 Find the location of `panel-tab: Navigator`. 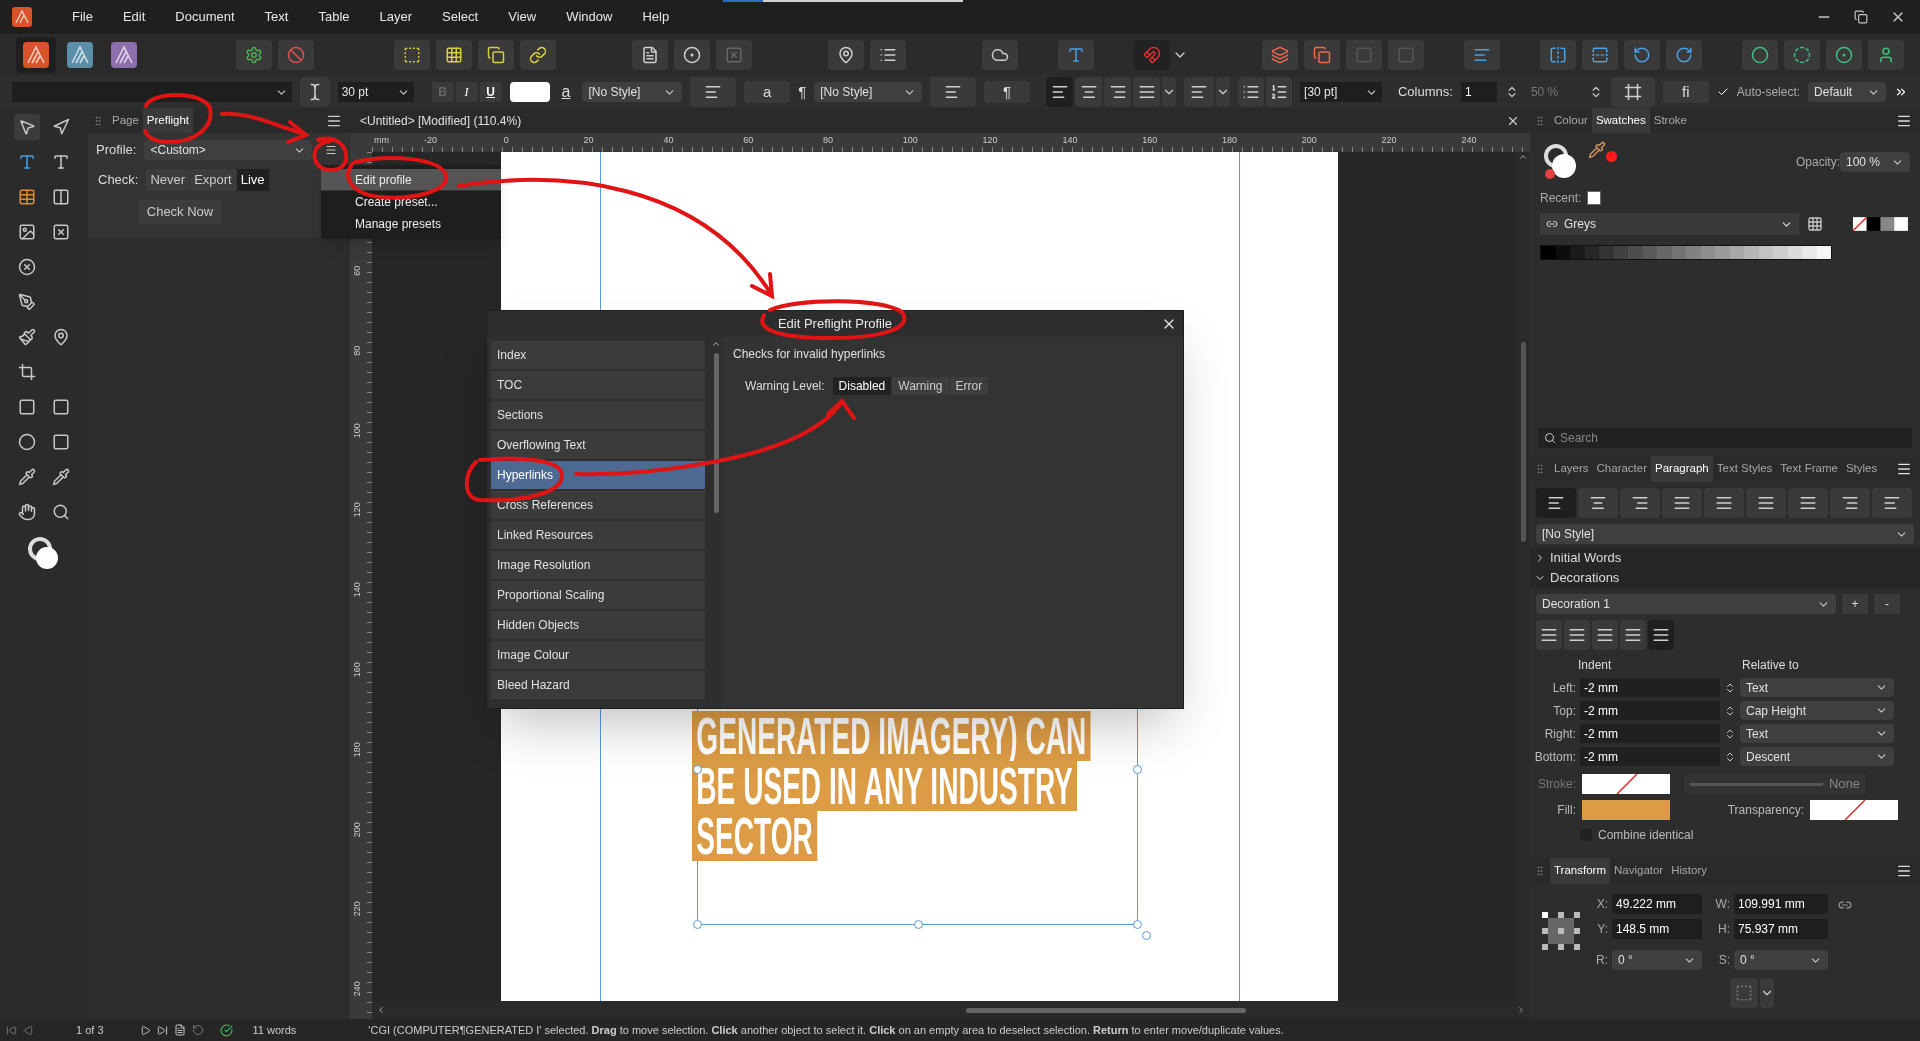

panel-tab: Navigator is located at coordinates (1639, 871).